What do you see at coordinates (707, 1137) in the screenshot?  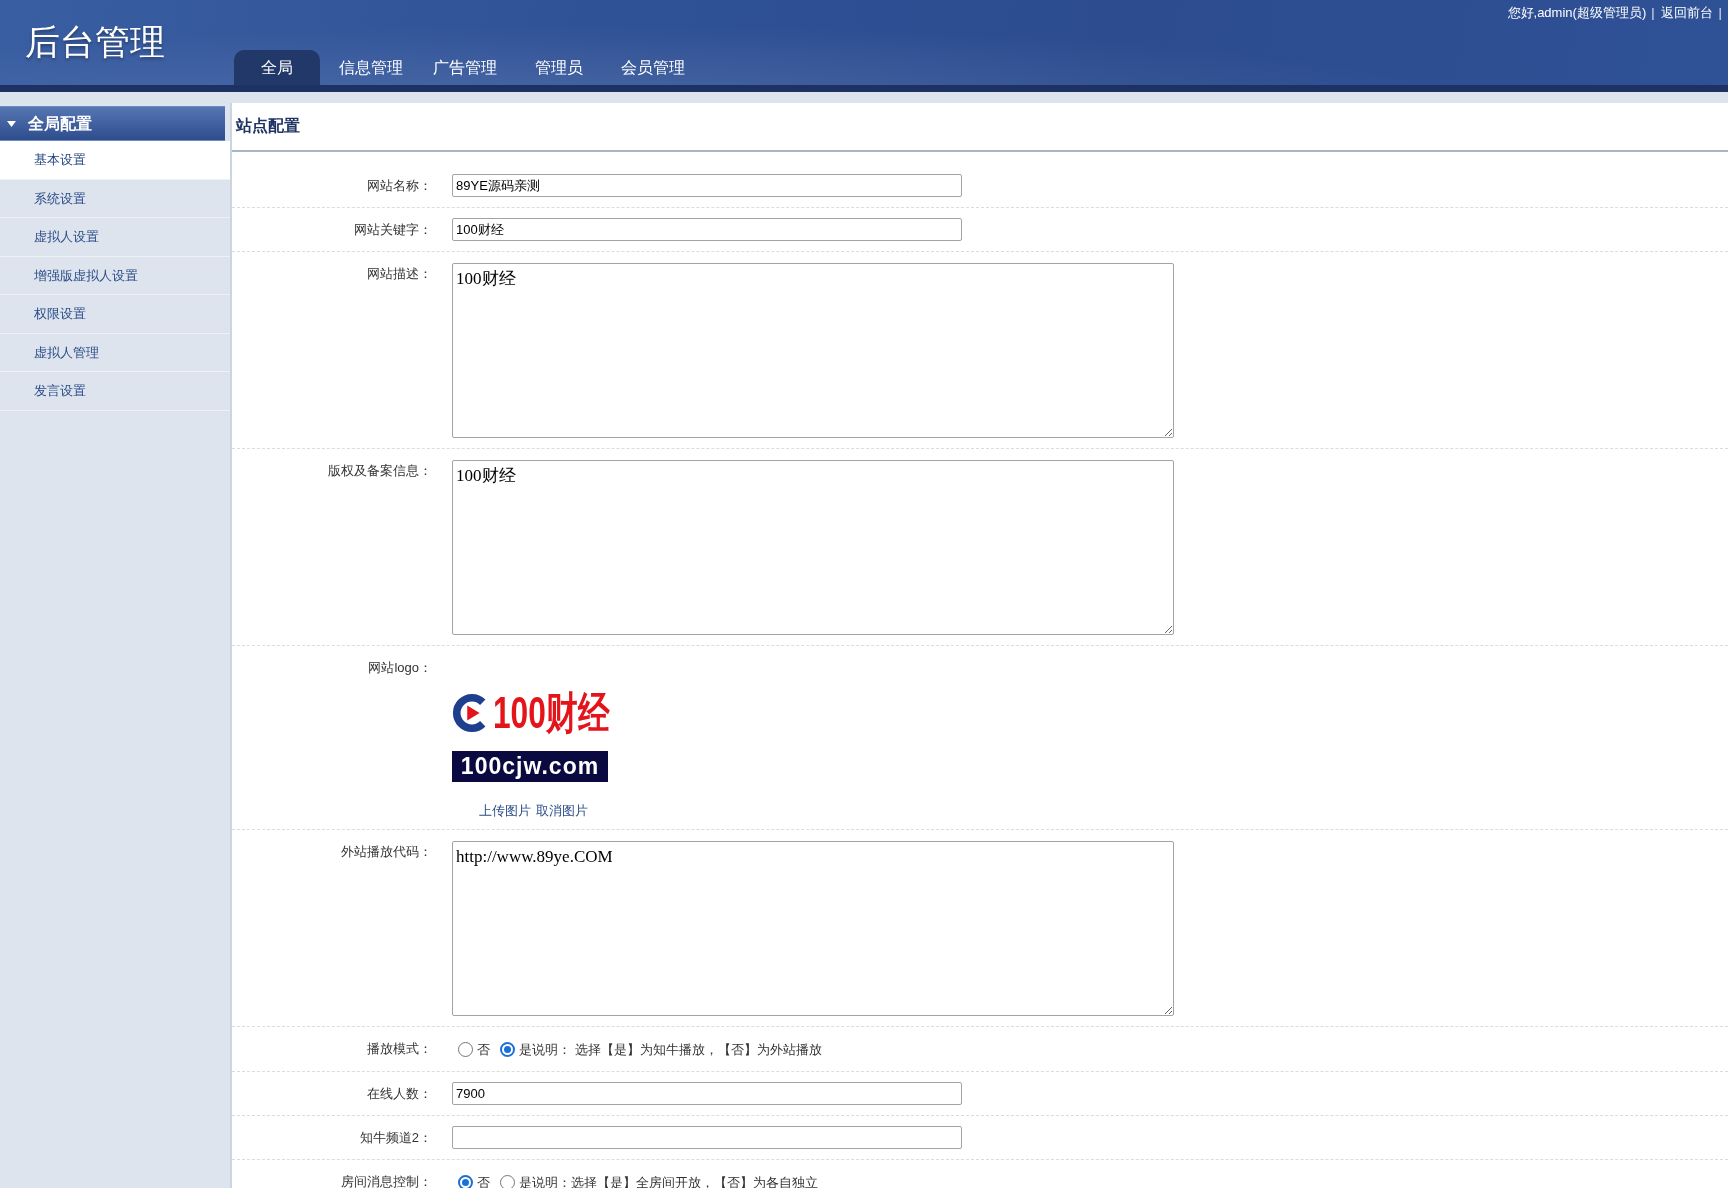 I see `text-input` at bounding box center [707, 1137].